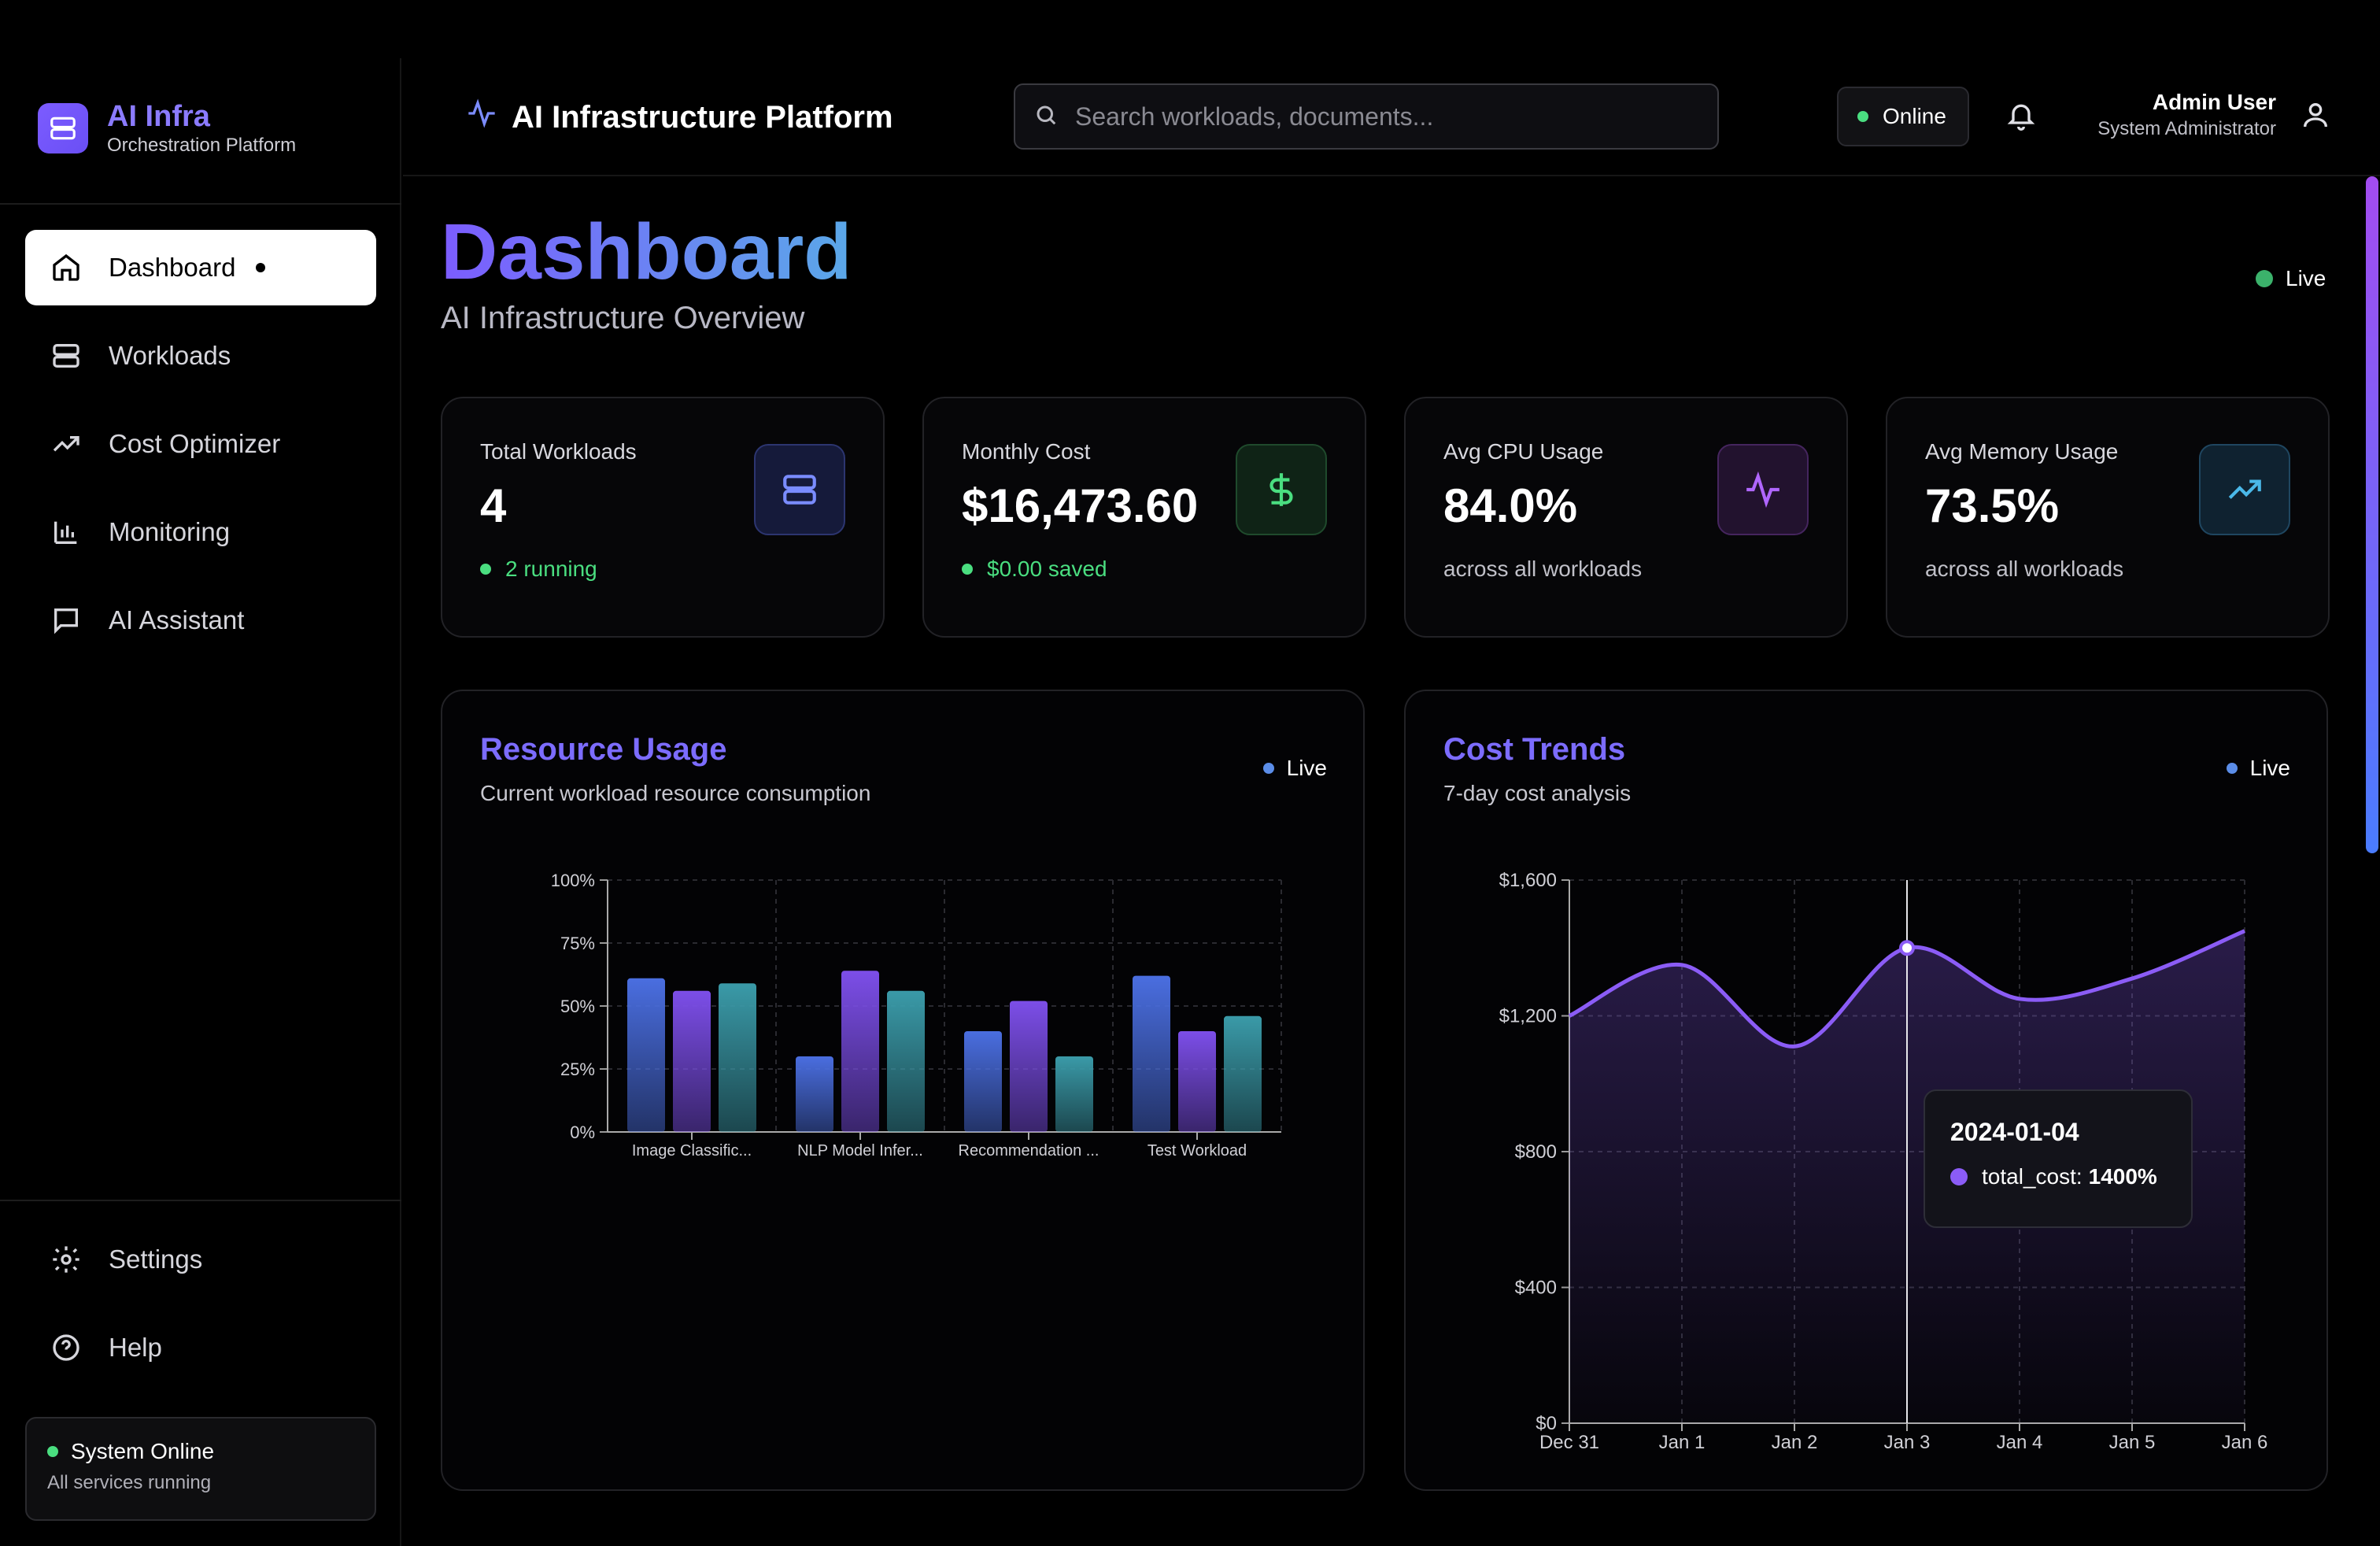 The image size is (2380, 1546). Describe the element at coordinates (702, 117) in the screenshot. I see `app-title-text: AI Infrastructure Platform` at that location.